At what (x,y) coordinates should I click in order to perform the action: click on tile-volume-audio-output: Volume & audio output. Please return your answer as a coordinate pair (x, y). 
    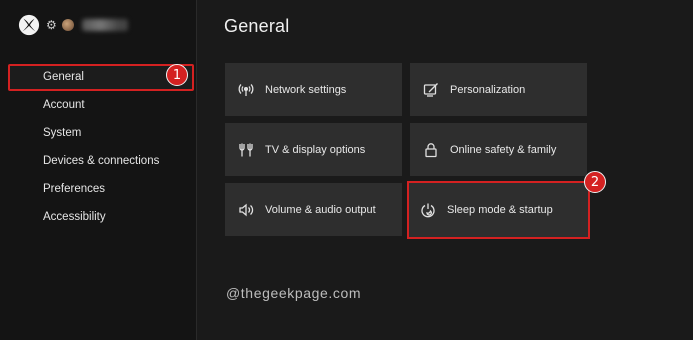
    Looking at the image, I should click on (313, 209).